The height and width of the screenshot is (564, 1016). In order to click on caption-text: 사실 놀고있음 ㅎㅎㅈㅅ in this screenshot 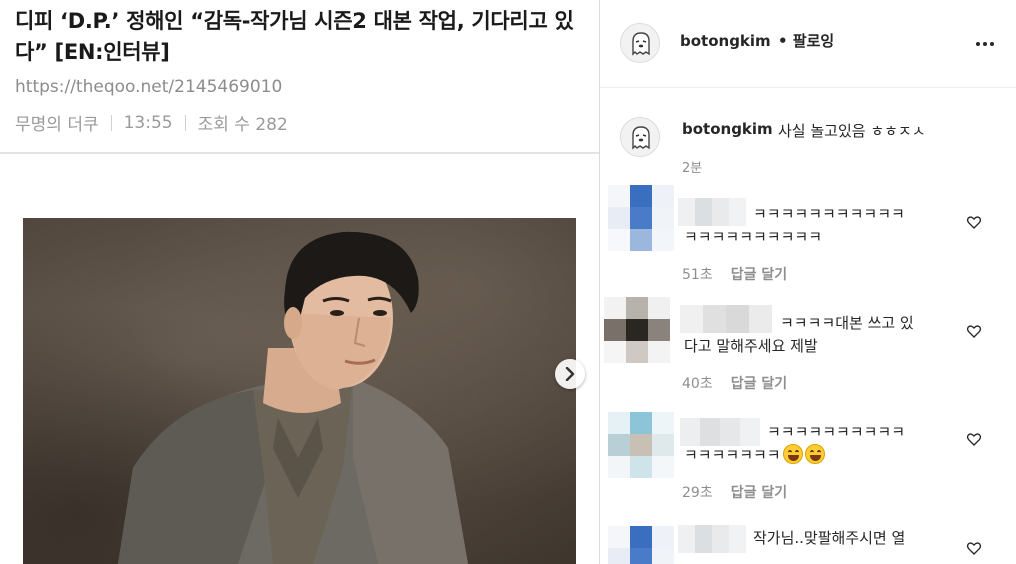, I will do `click(852, 131)`.